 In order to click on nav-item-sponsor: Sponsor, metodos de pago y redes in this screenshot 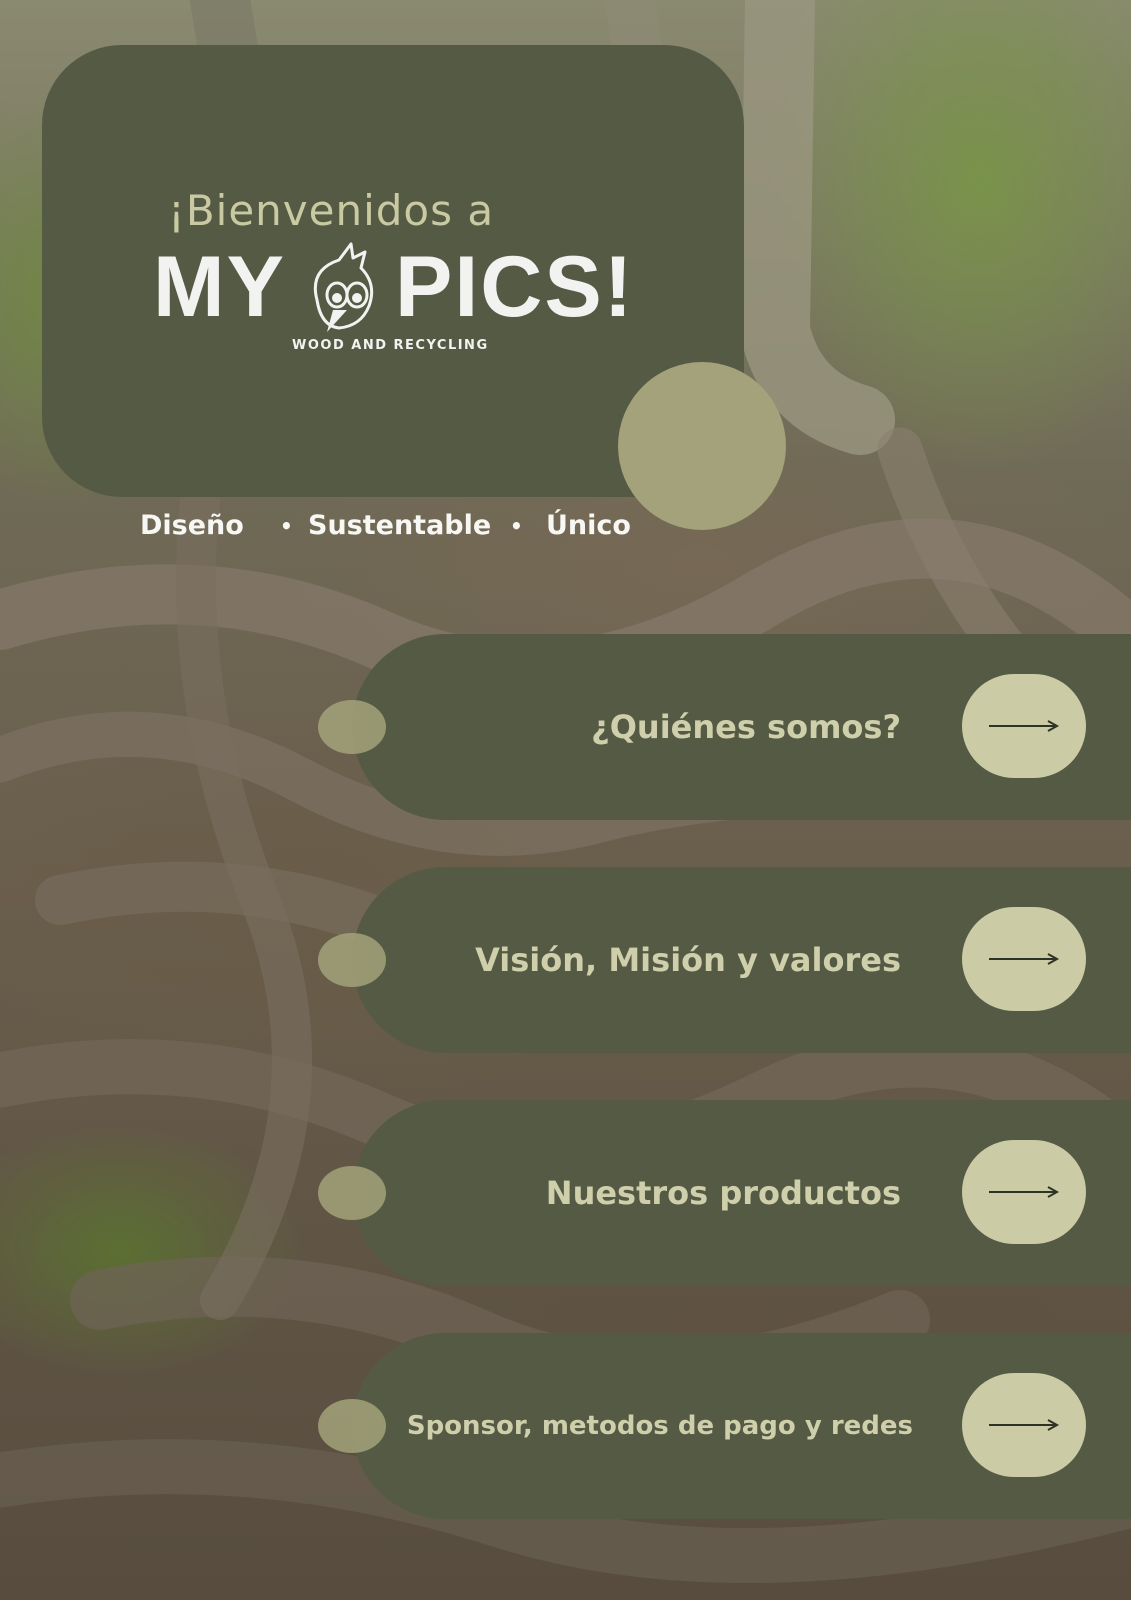, I will do `click(741, 1426)`.